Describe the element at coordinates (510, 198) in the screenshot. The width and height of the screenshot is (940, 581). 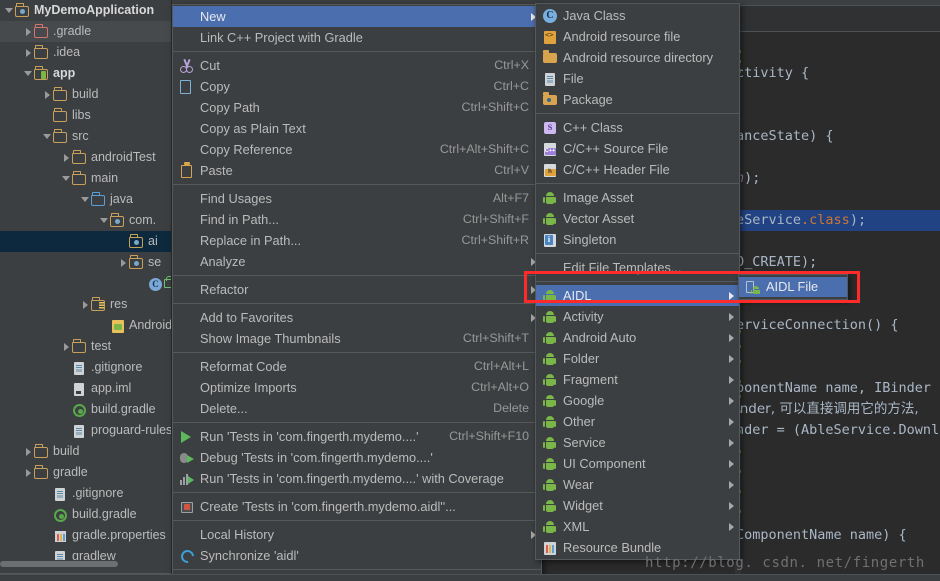
I see `menu-item-shortcut: Alt+F7` at that location.